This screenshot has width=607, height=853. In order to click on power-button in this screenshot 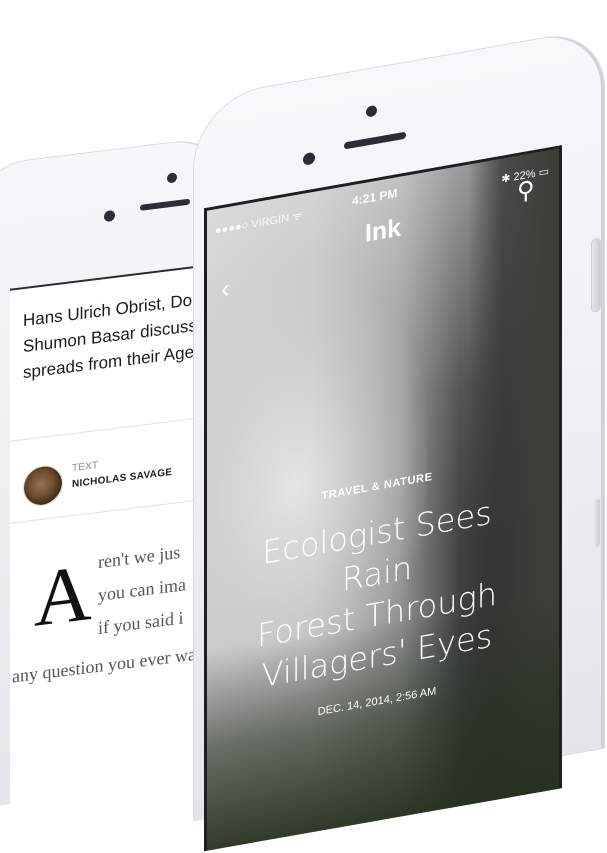, I will do `click(596, 275)`.